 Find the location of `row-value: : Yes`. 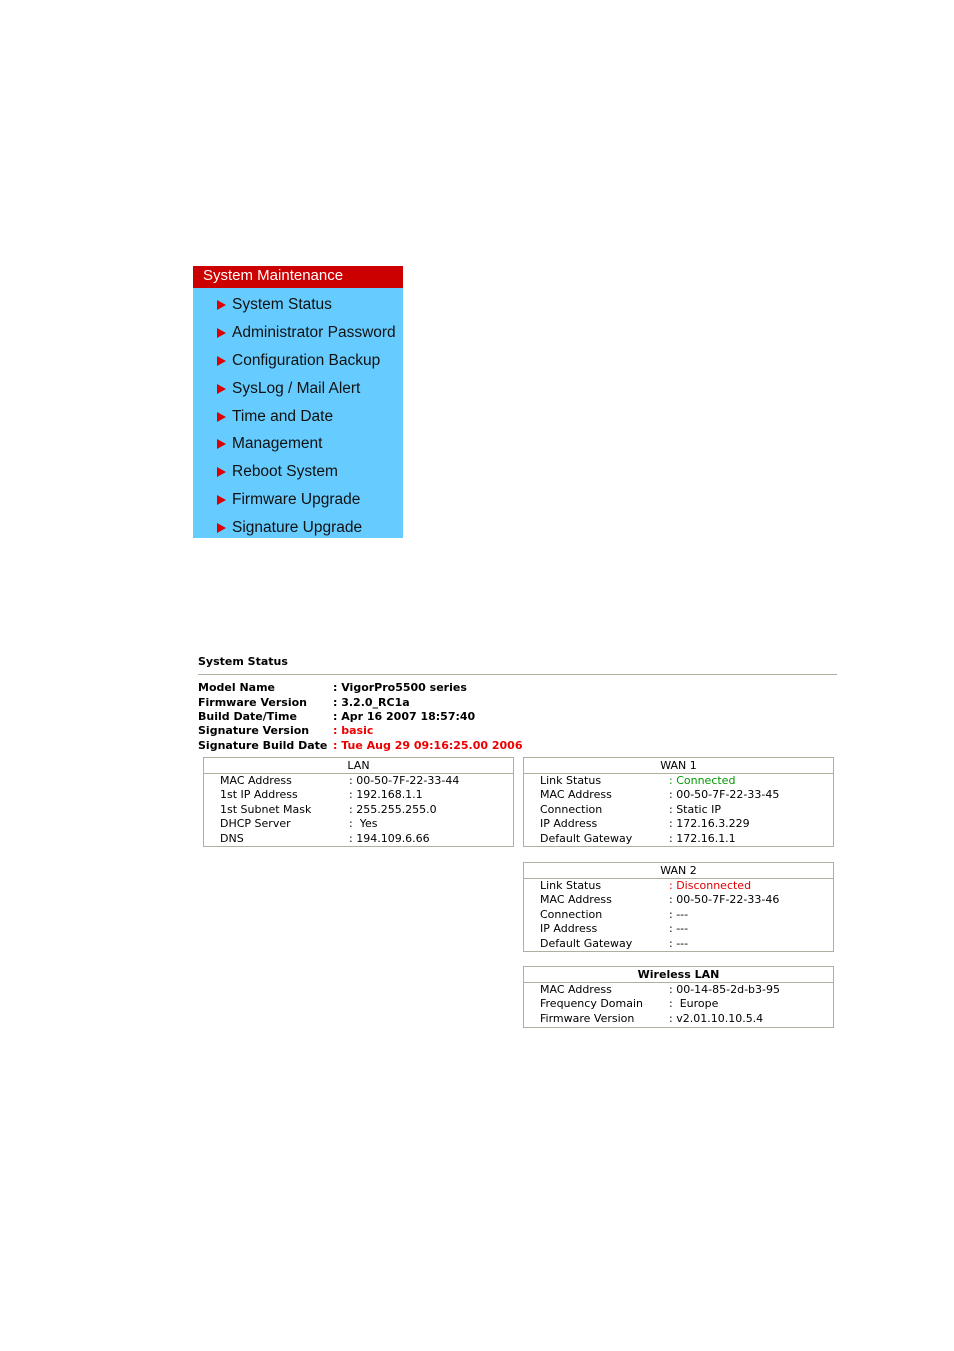

row-value: : Yes is located at coordinates (363, 824).